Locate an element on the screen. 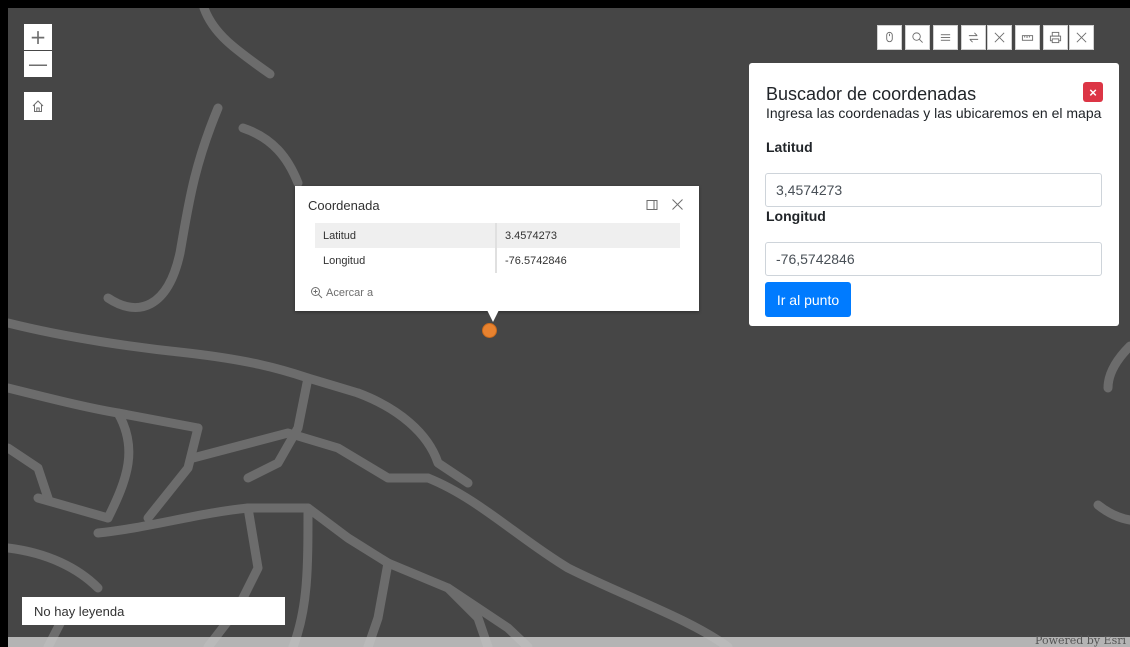 This screenshot has width=1130, height=647. close-tools-button is located at coordinates (1081, 37).